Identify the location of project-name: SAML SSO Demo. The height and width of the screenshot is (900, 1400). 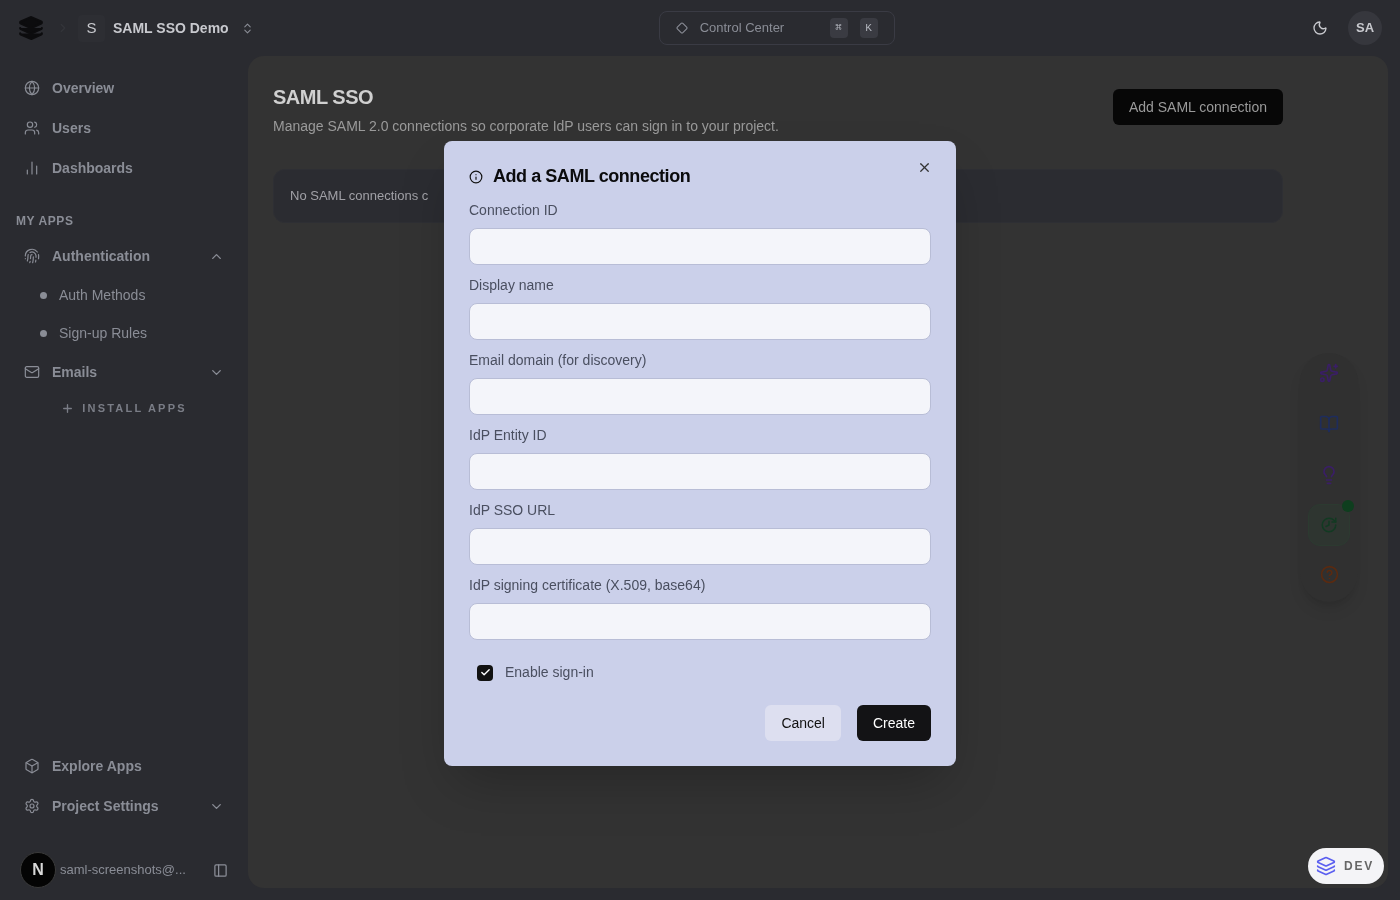
(171, 28).